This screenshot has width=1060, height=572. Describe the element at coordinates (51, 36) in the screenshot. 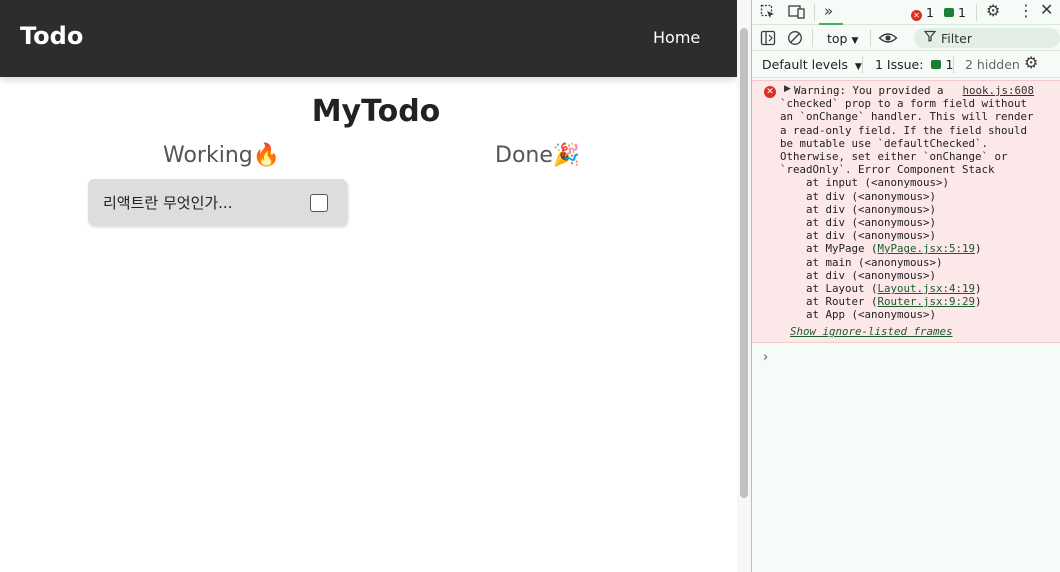

I see `brand-logo: Todo` at that location.